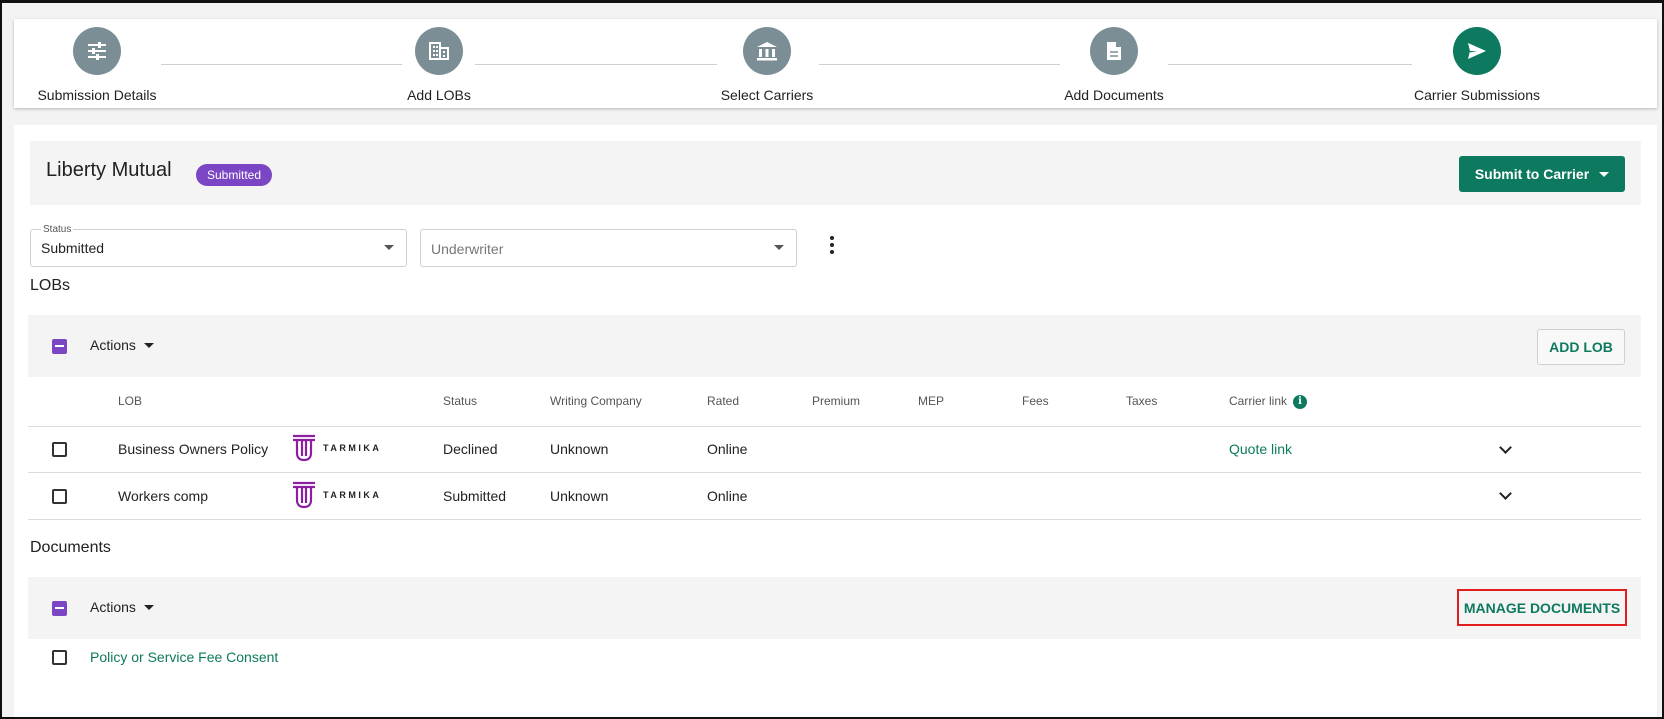 The height and width of the screenshot is (719, 1664). What do you see at coordinates (1258, 401) in the screenshot?
I see `carrier-link-header-label: Carrier link` at bounding box center [1258, 401].